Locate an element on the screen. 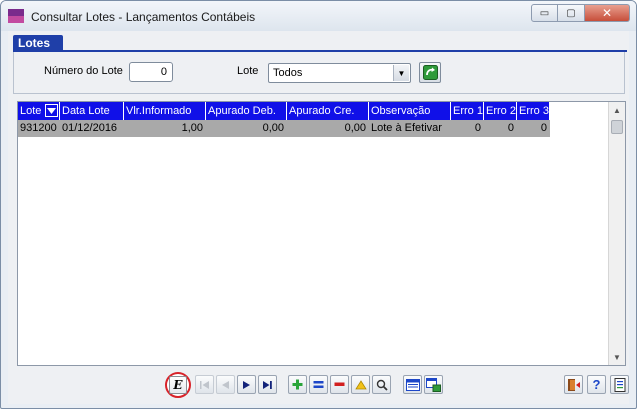  post-record-button is located at coordinates (318, 384).